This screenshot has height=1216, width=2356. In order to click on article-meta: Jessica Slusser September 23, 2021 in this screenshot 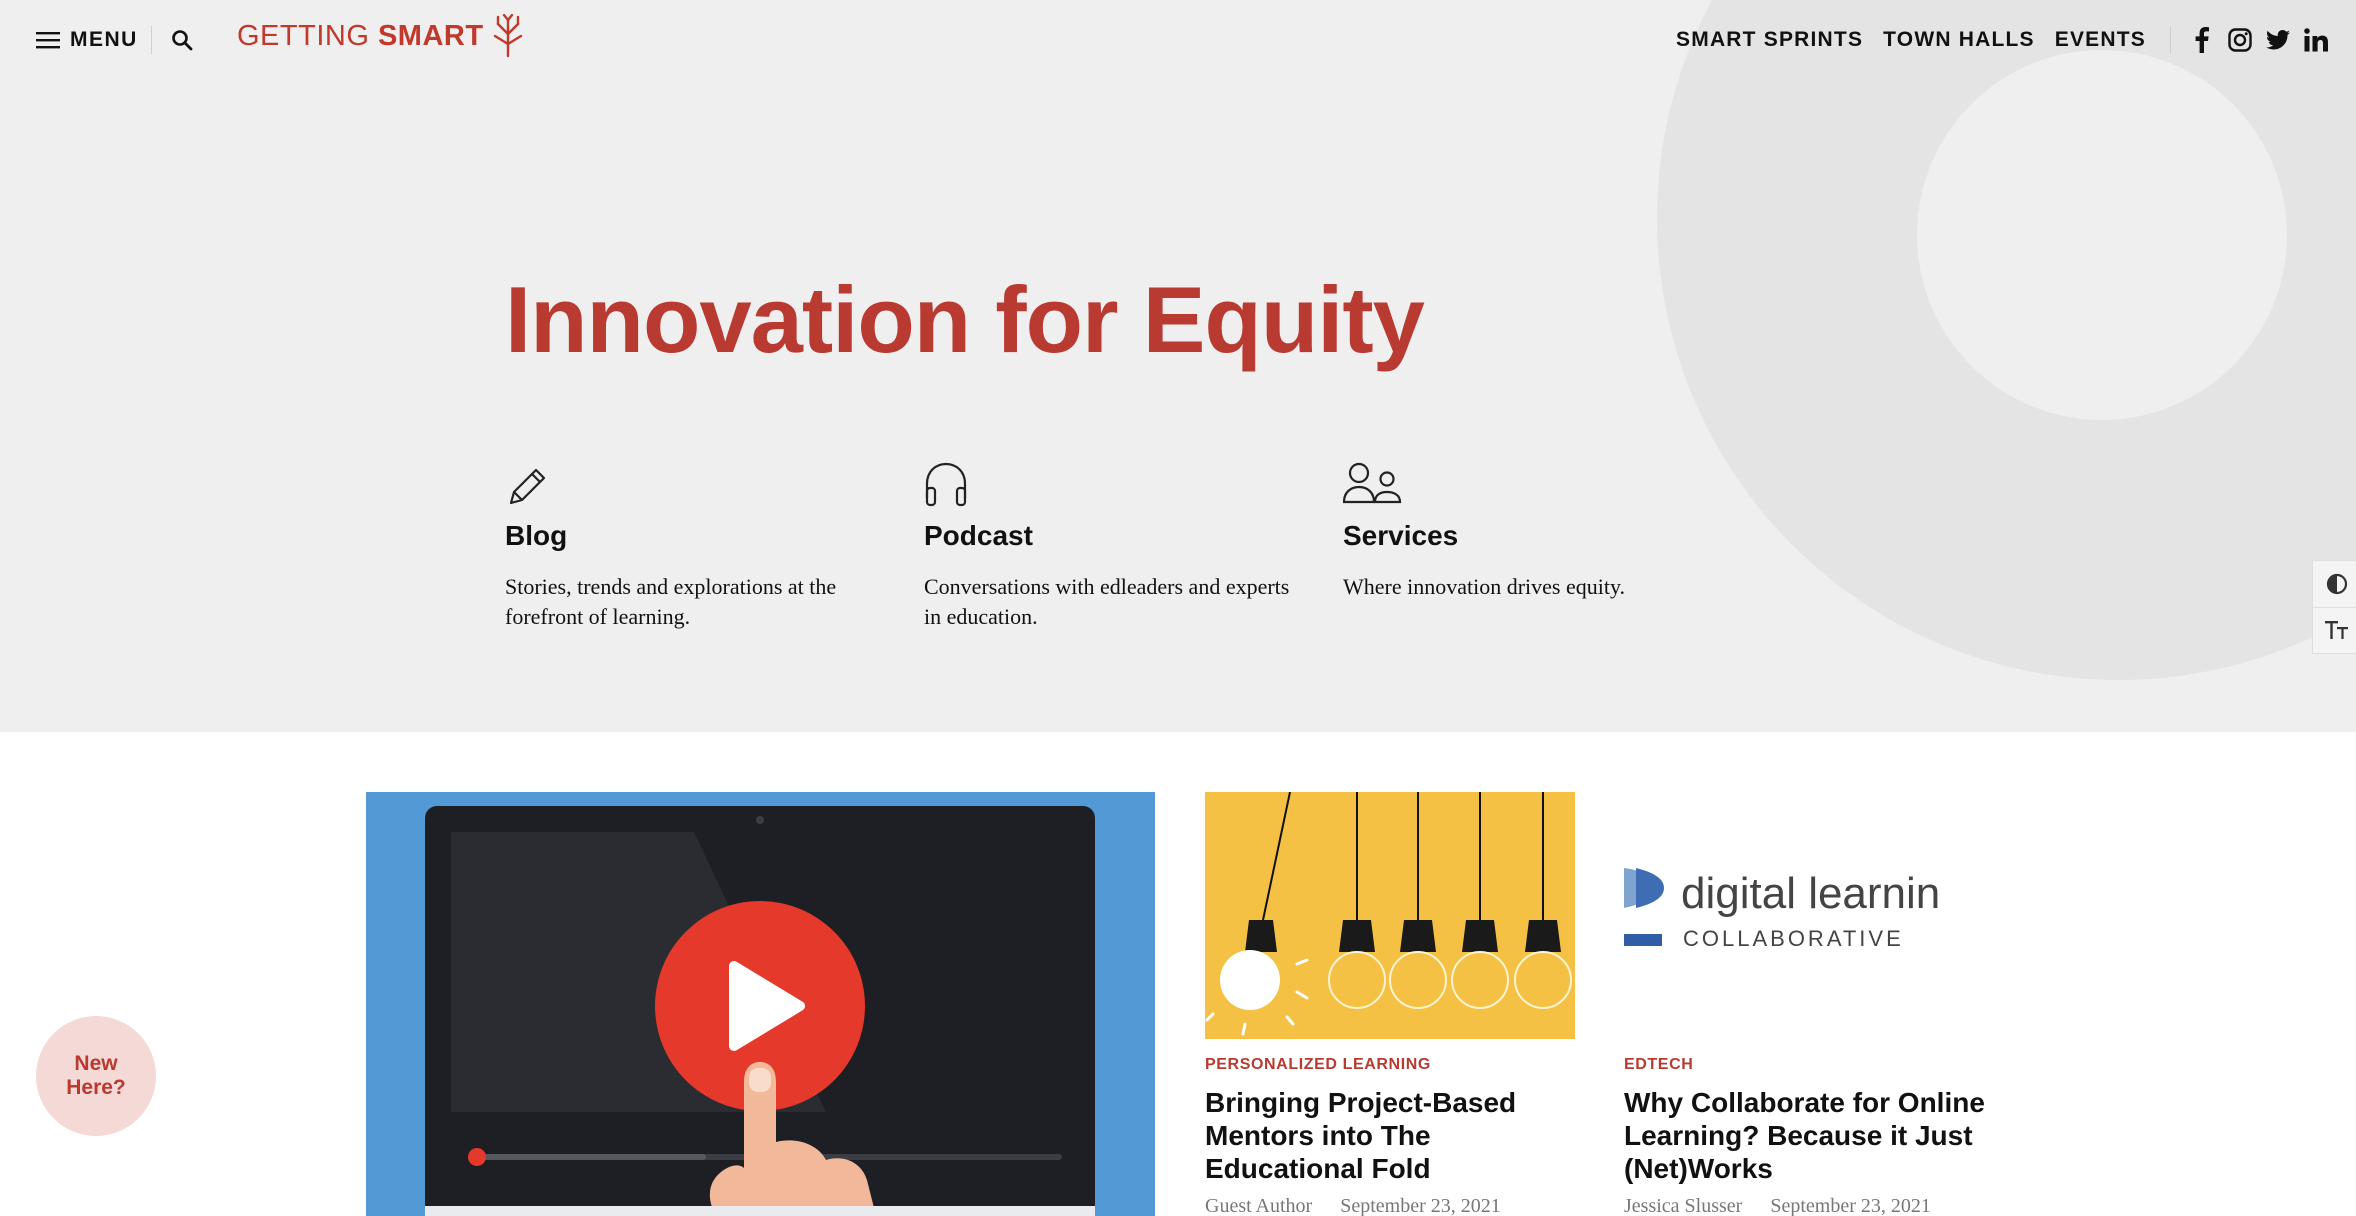, I will do `click(1809, 1205)`.